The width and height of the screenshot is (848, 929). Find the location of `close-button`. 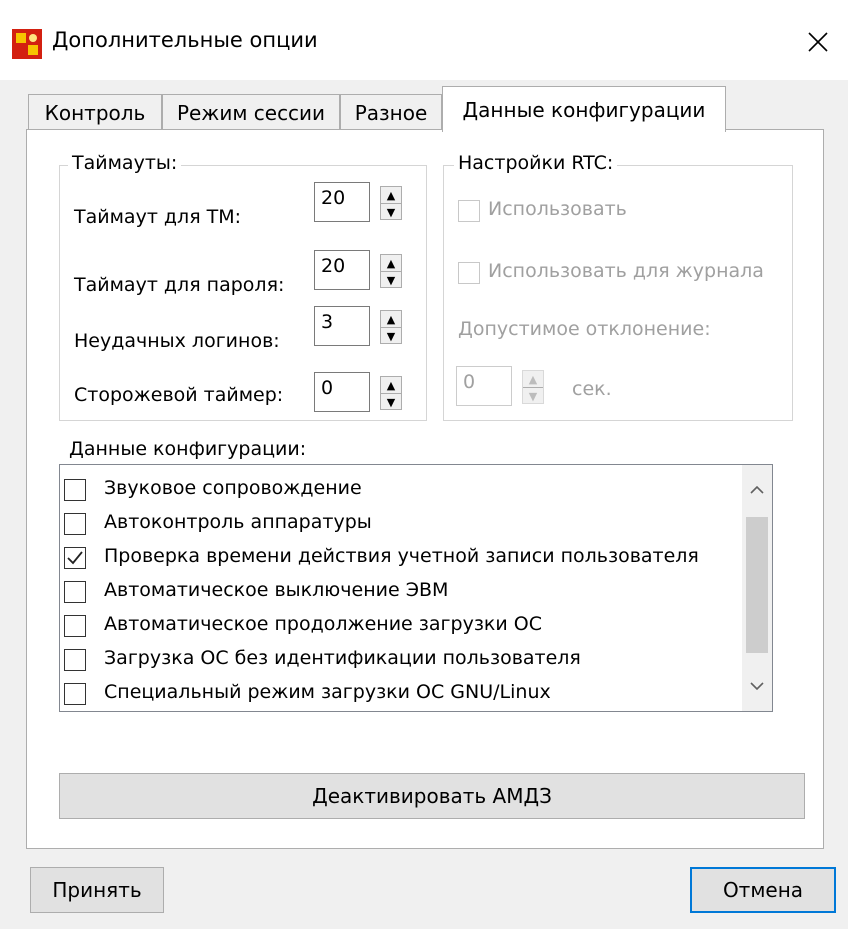

close-button is located at coordinates (818, 42).